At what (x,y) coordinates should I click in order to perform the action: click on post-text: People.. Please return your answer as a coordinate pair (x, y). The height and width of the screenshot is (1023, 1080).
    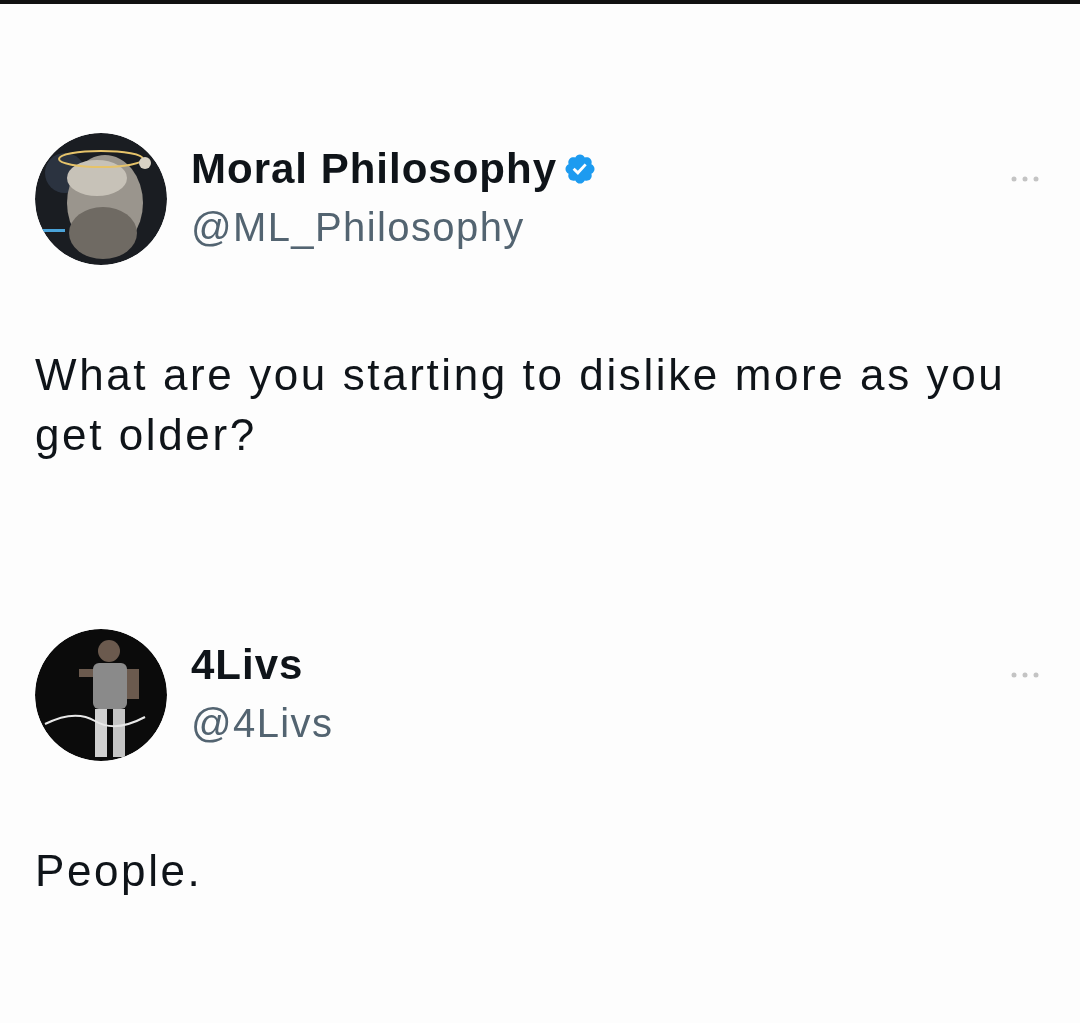
    Looking at the image, I should click on (119, 871).